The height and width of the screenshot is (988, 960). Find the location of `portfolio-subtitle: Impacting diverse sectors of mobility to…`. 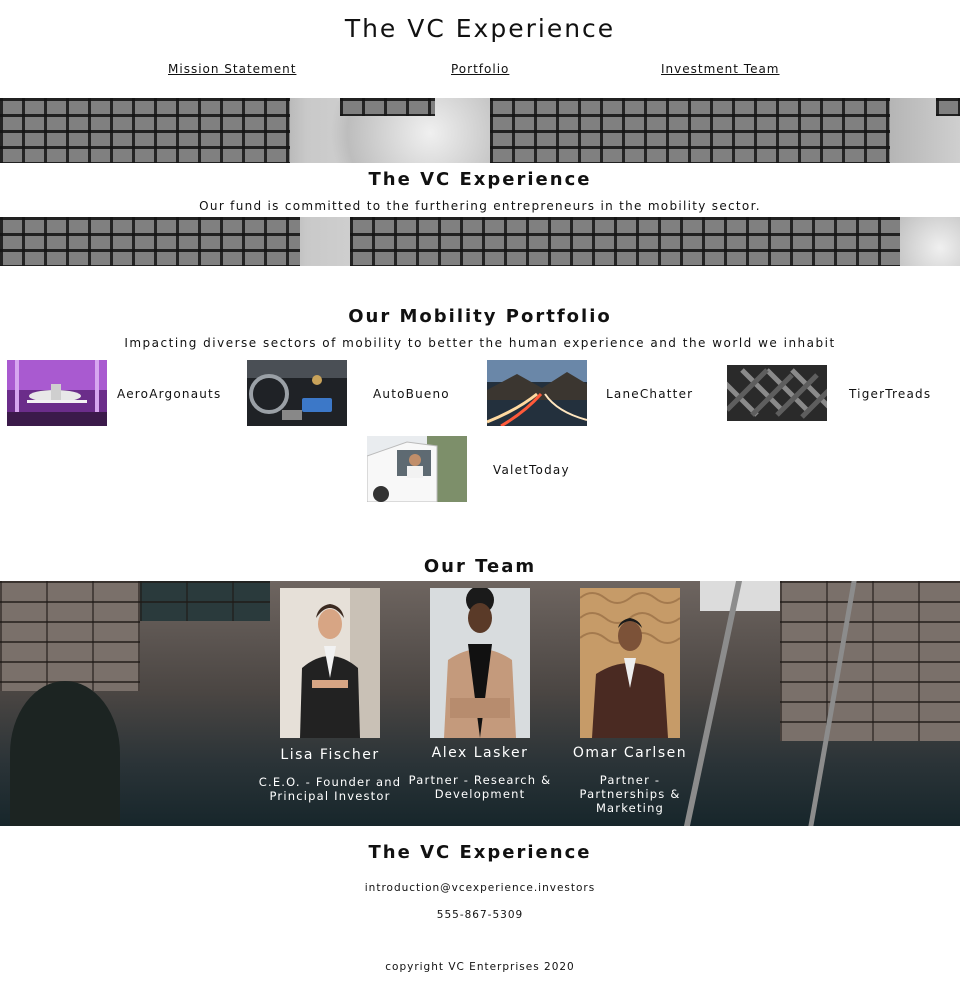

portfolio-subtitle: Impacting diverse sectors of mobility to… is located at coordinates (480, 343).